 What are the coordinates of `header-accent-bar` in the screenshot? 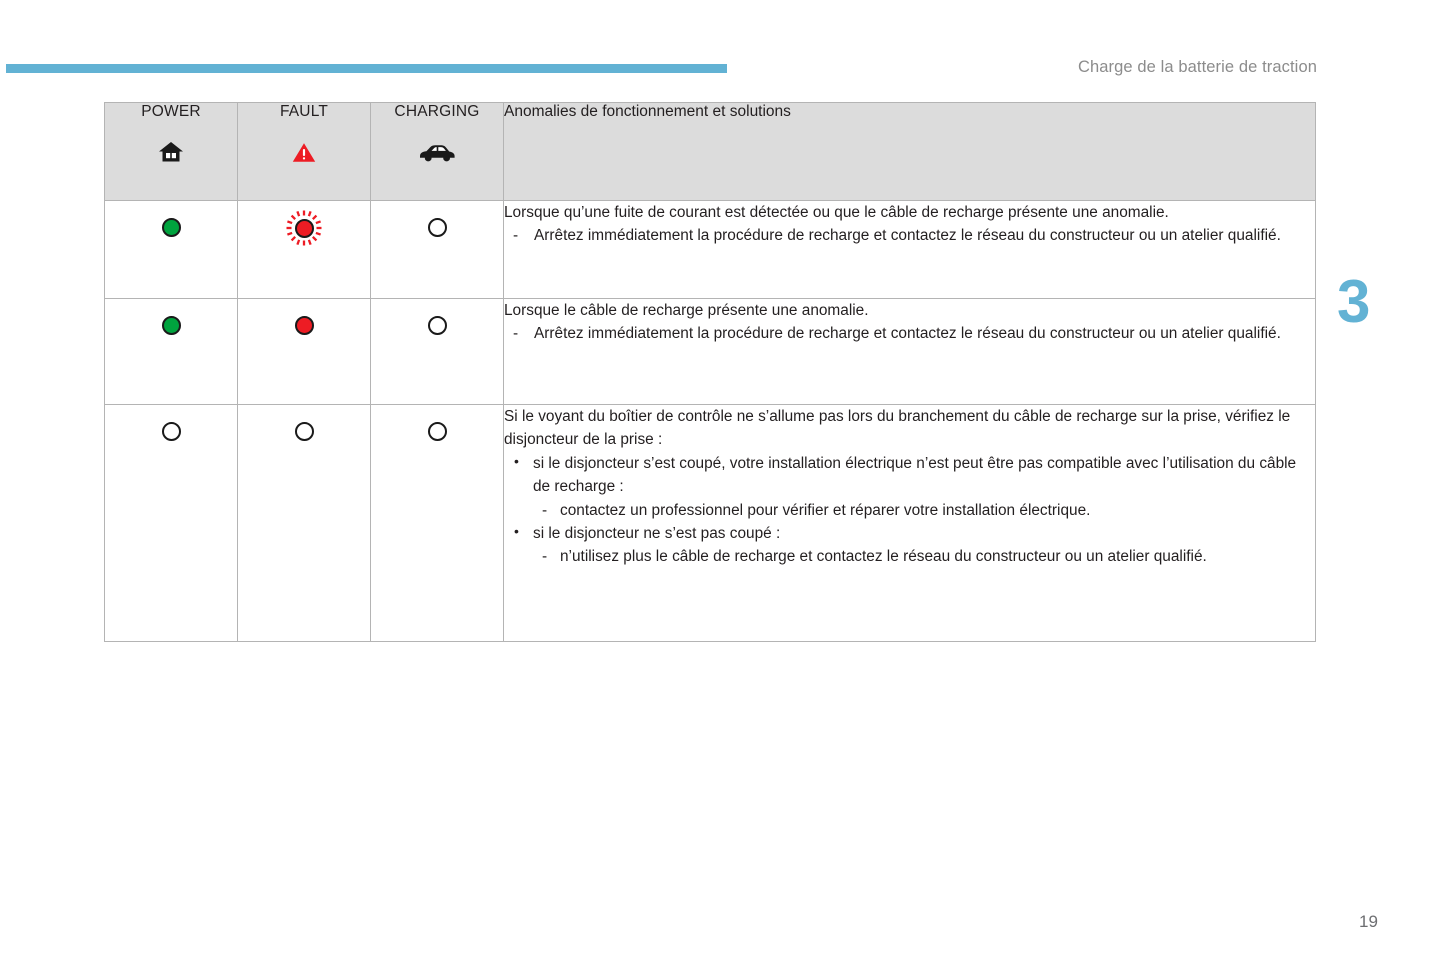 It's located at (366, 68).